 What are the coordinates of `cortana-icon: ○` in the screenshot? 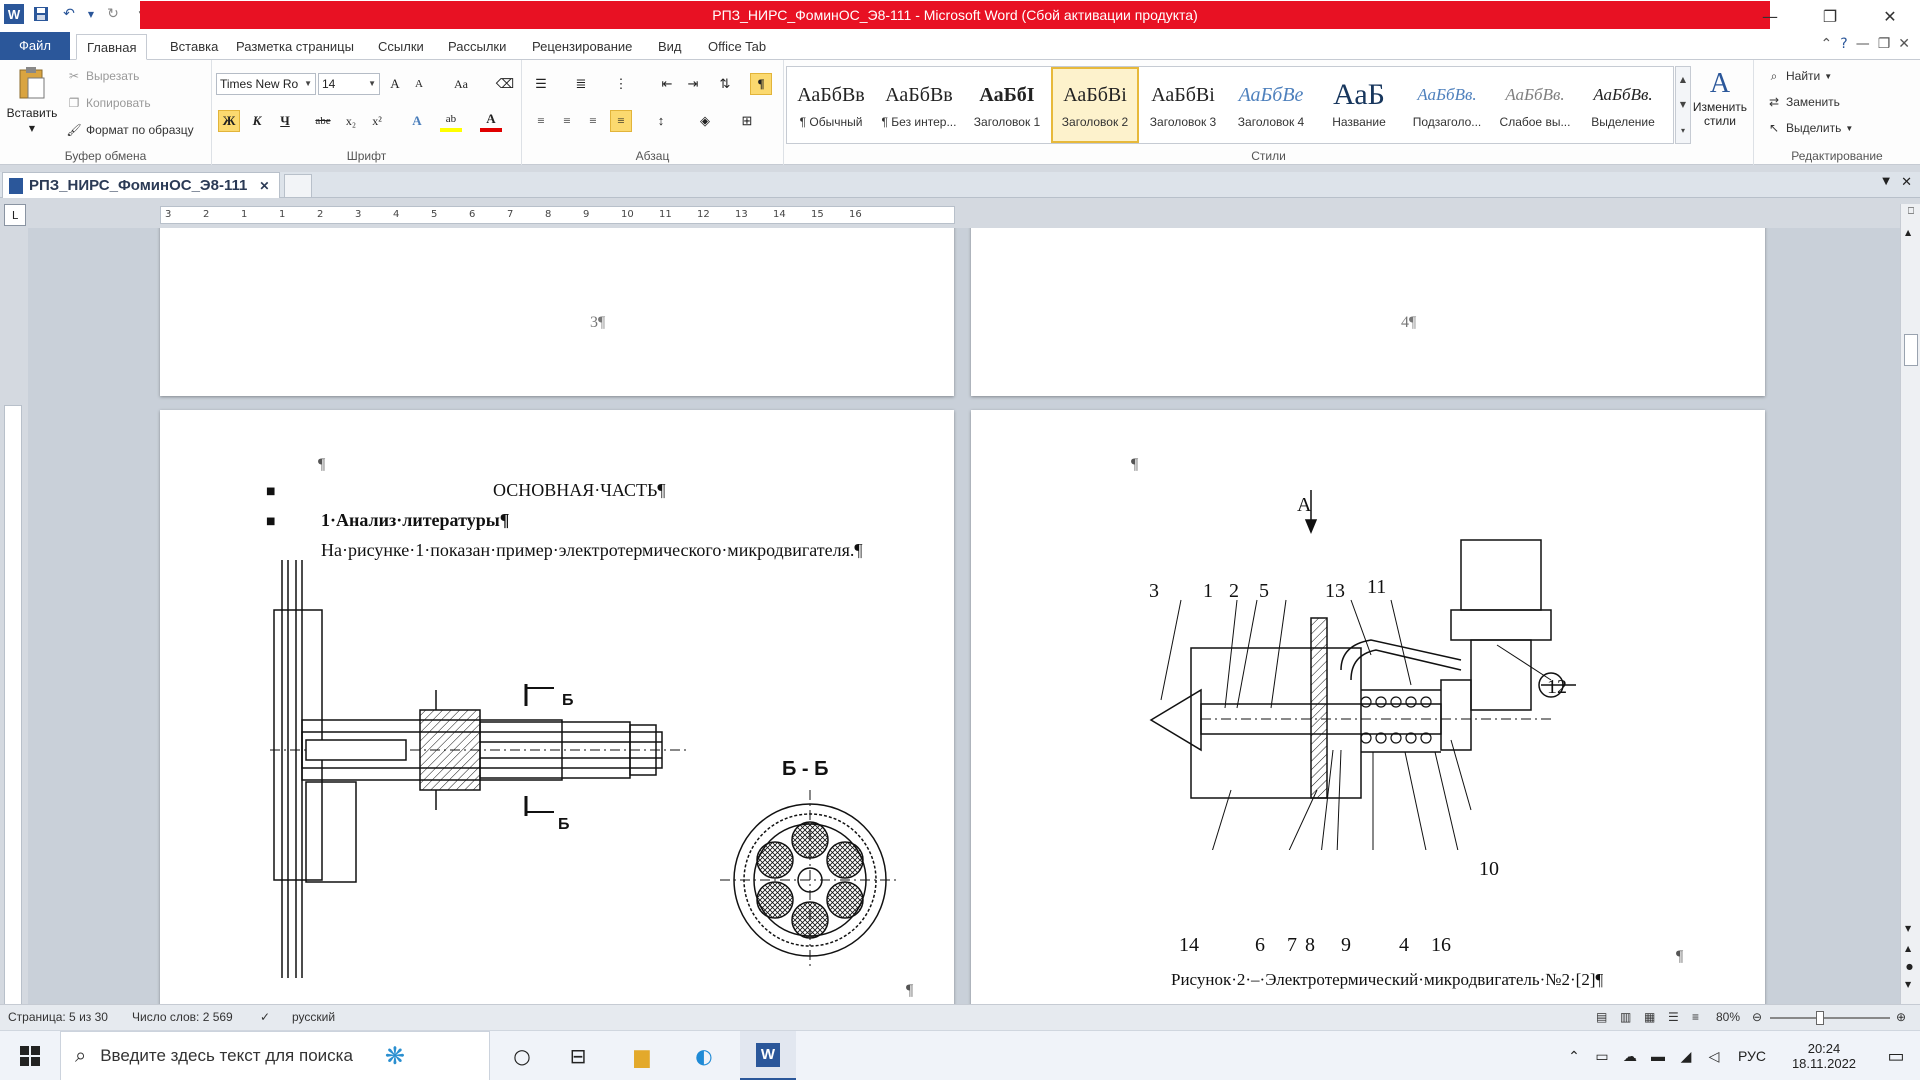 It's located at (522, 1055).